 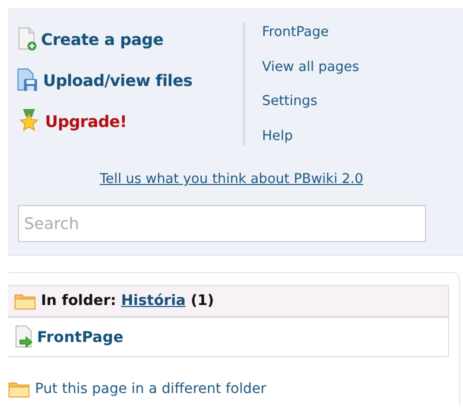 What do you see at coordinates (102, 39) in the screenshot?
I see `action-link: Create a page` at bounding box center [102, 39].